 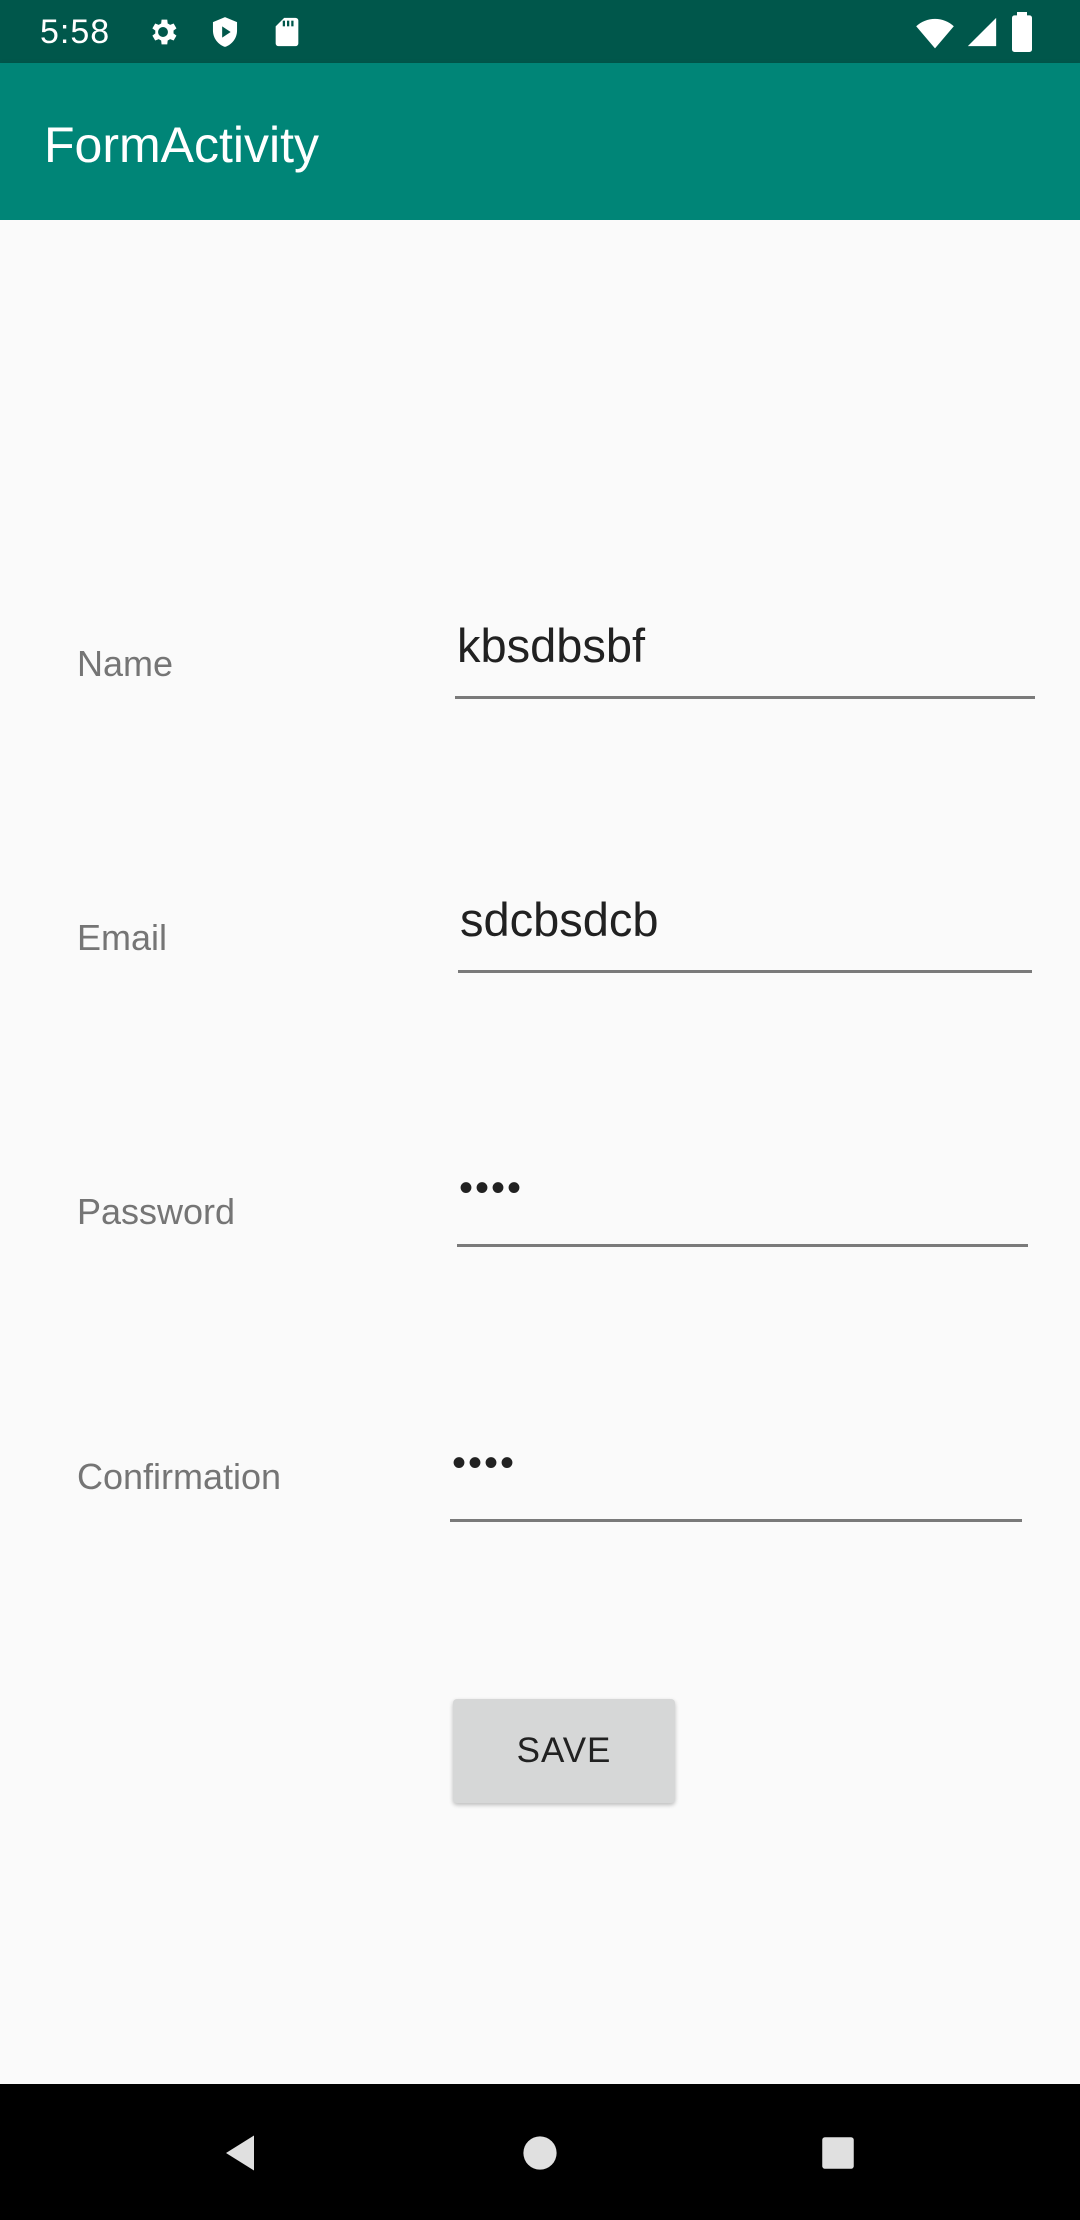 What do you see at coordinates (935, 33) in the screenshot?
I see `wifi-icon` at bounding box center [935, 33].